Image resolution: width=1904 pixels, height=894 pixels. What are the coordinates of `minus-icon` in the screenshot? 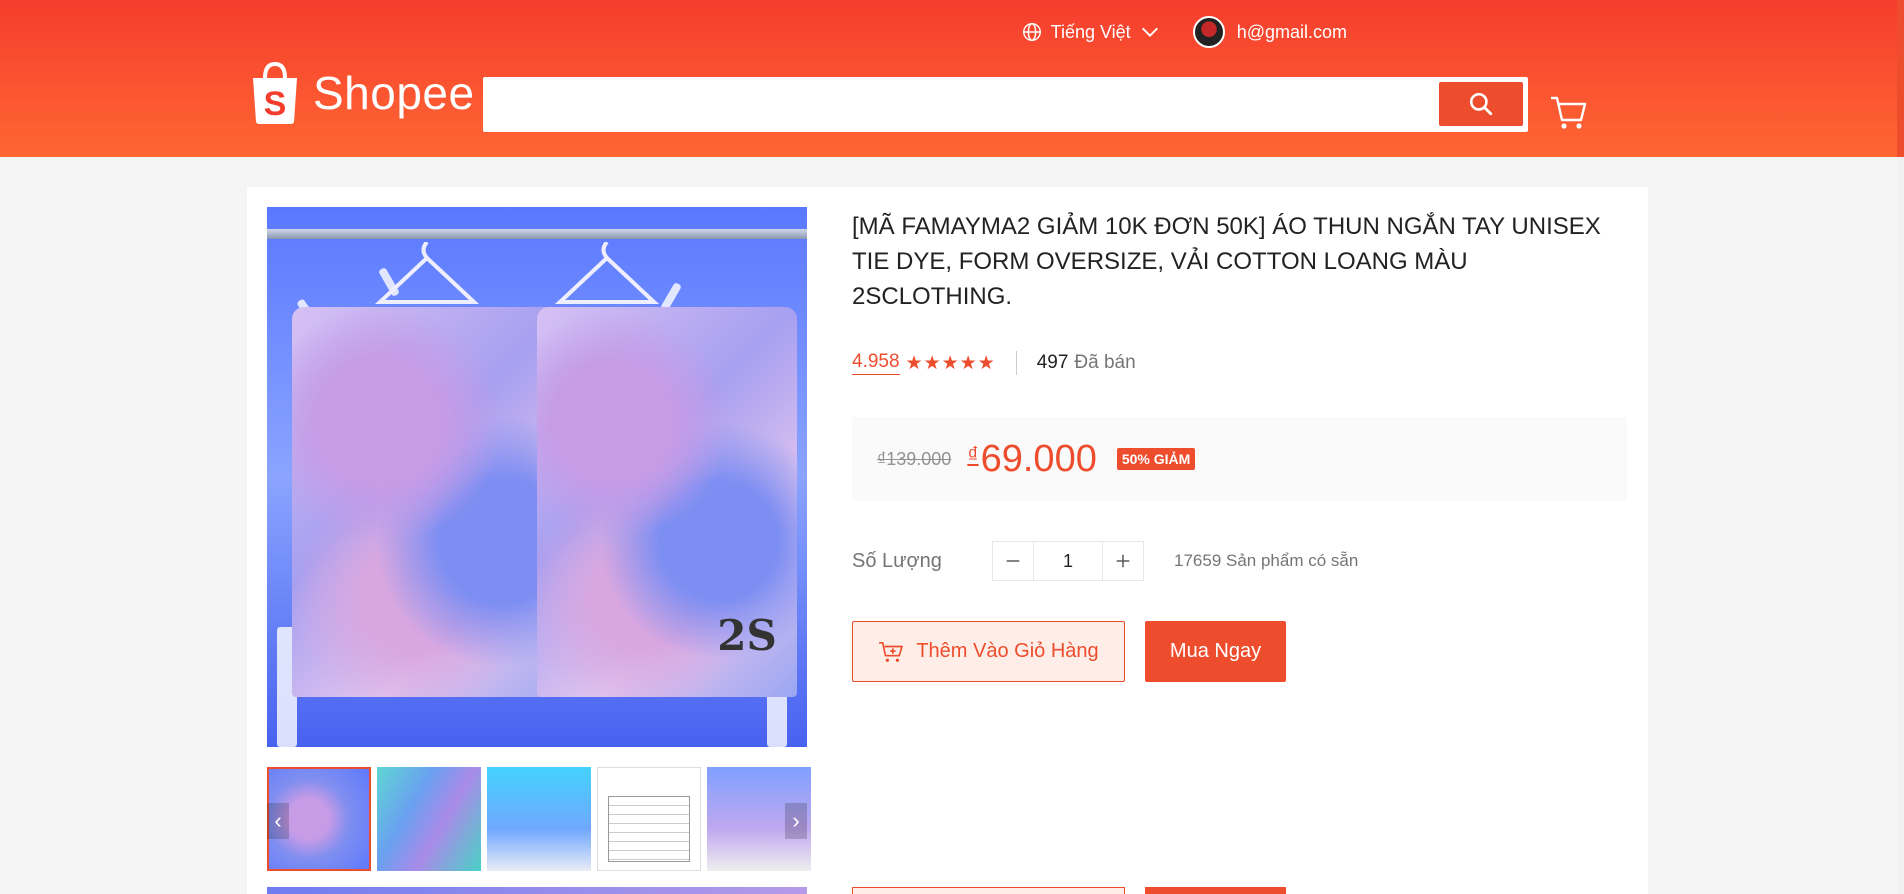 It's located at (1013, 561).